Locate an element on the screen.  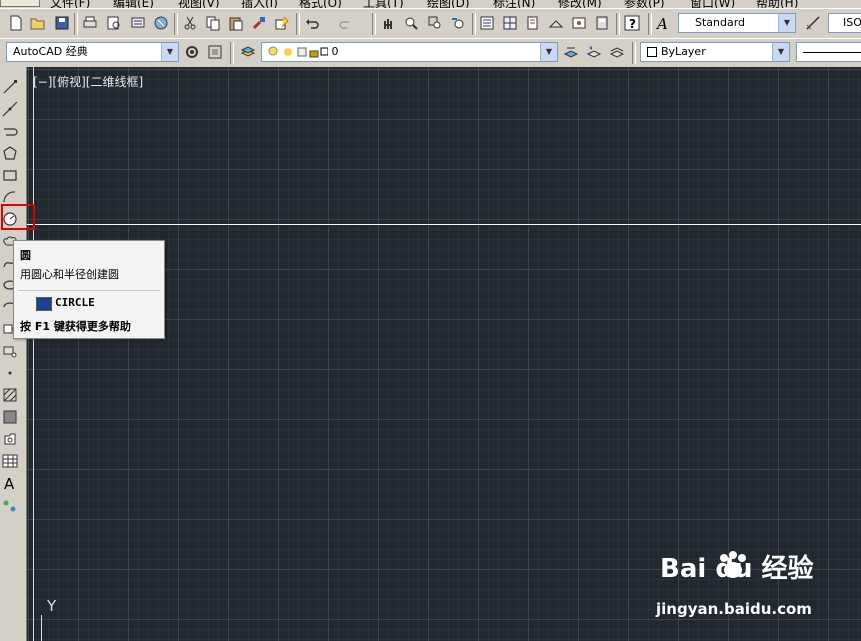
linetype-select is located at coordinates (828, 52).